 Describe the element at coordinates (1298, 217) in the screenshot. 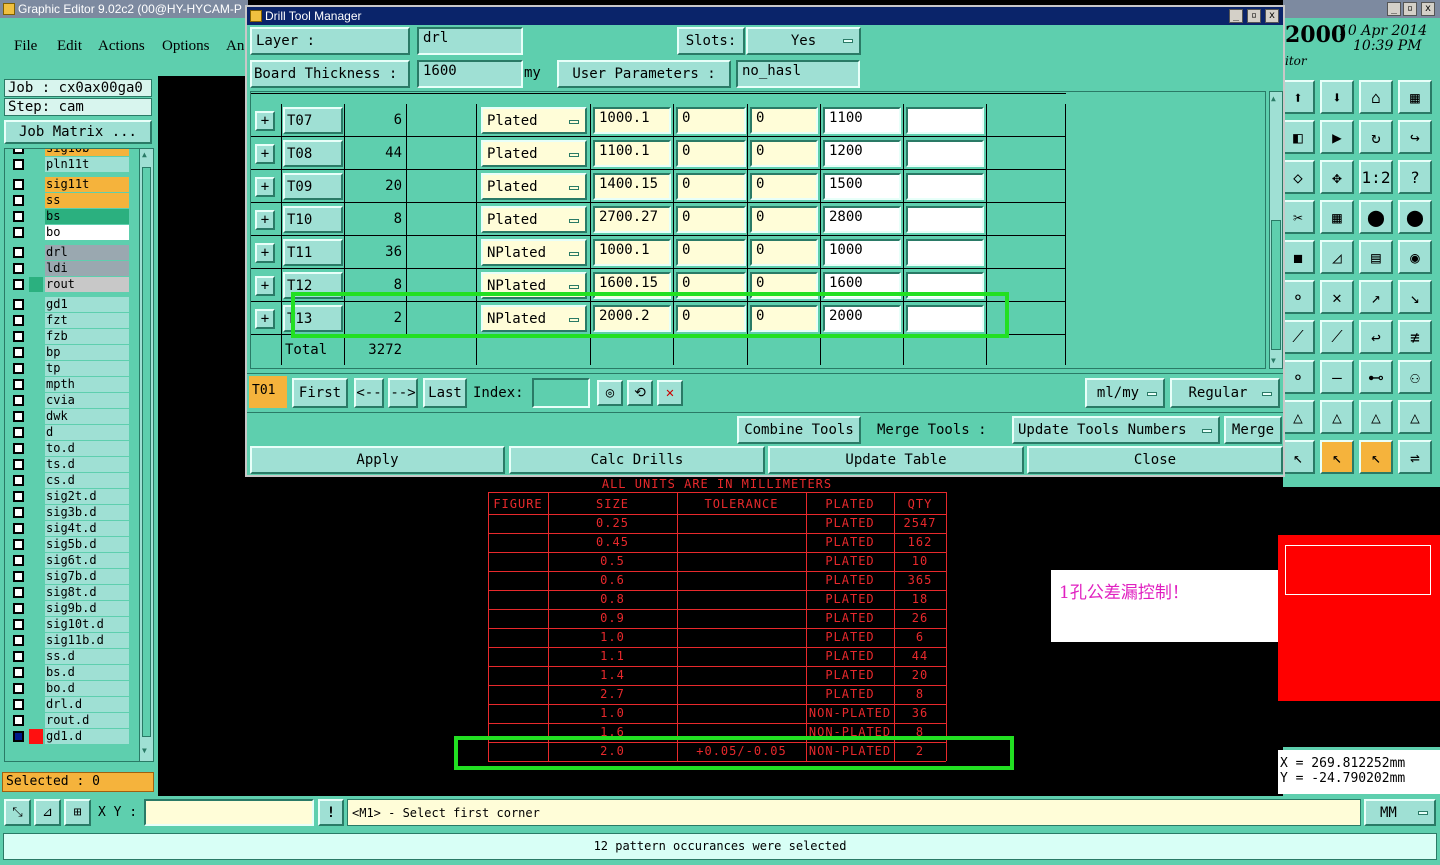

I see `cut-icon: ✂` at that location.